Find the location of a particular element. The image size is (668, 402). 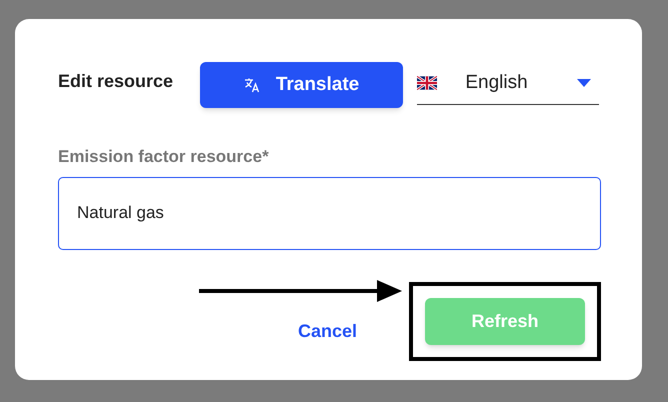

dropdown-caret-icon is located at coordinates (584, 83).